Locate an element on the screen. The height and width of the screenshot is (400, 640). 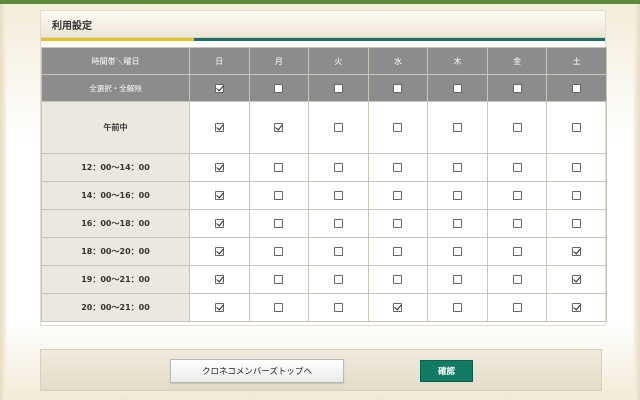
select-all-label: 全選択・全解除 is located at coordinates (115, 88).